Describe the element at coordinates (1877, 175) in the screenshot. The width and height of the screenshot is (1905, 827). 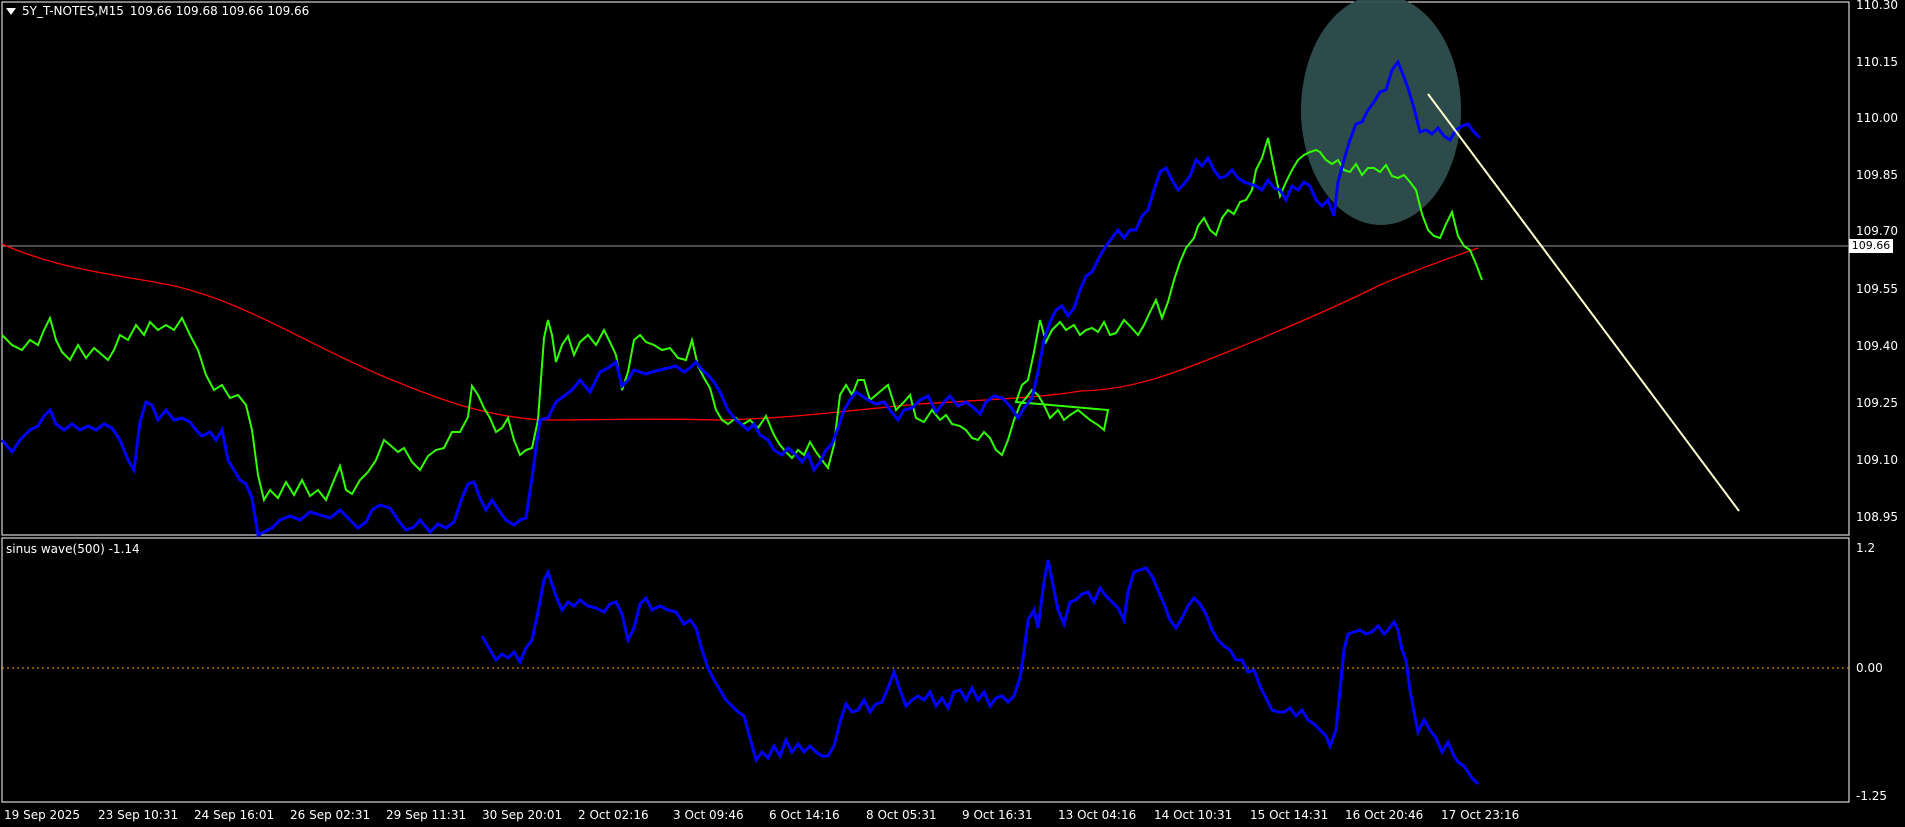
I see `y-tick-label: 109.85` at that location.